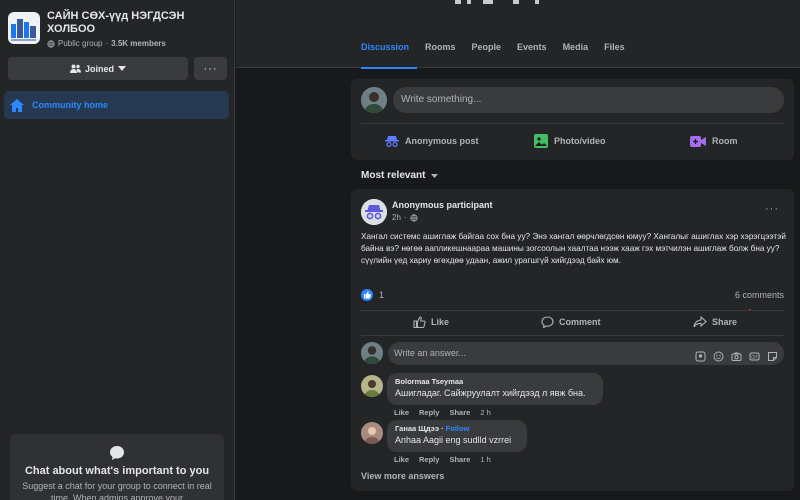  What do you see at coordinates (754, 354) in the screenshot?
I see `gif-icon: GIF` at bounding box center [754, 354].